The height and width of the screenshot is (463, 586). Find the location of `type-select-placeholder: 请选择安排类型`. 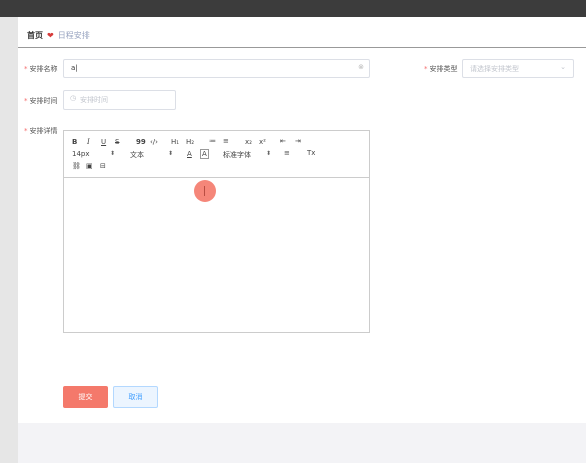

type-select-placeholder: 请选择安排类型 is located at coordinates (494, 69).